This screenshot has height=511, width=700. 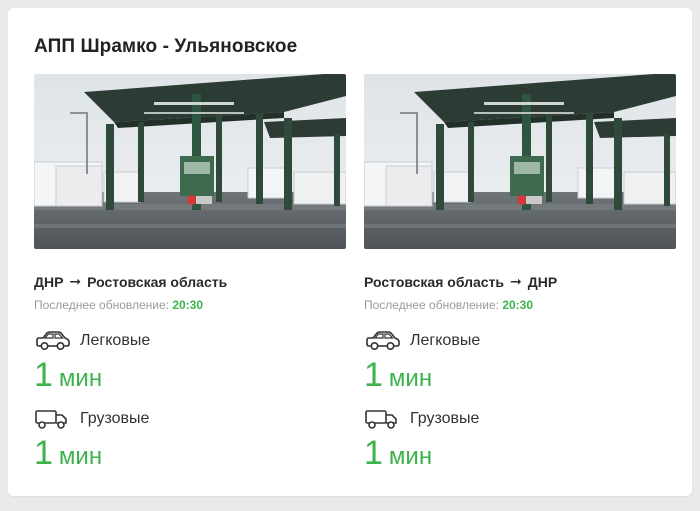 What do you see at coordinates (542, 281) in the screenshot?
I see `route-to: ДНР` at bounding box center [542, 281].